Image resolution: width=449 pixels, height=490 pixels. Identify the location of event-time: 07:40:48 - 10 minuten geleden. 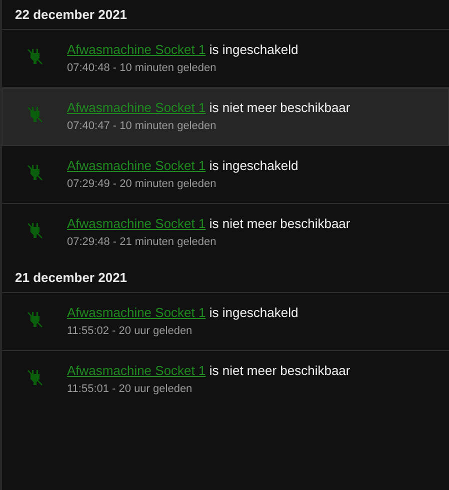
(142, 68).